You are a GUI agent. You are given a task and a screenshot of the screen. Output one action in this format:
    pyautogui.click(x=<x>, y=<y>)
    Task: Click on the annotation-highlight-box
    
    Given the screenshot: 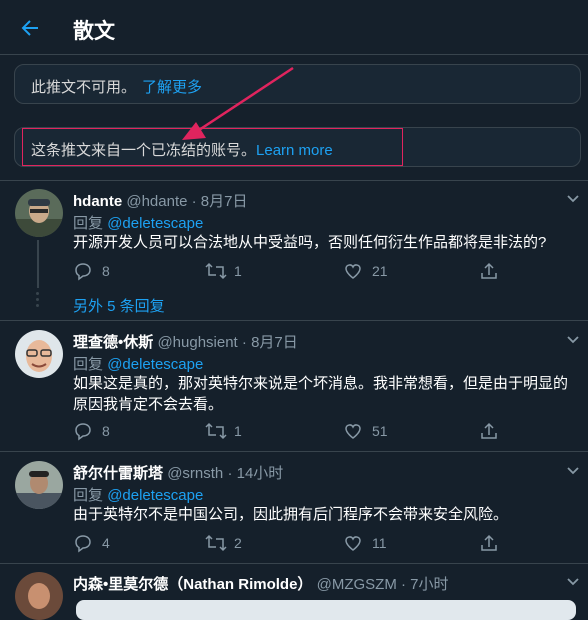 What is the action you would take?
    pyautogui.click(x=212, y=147)
    